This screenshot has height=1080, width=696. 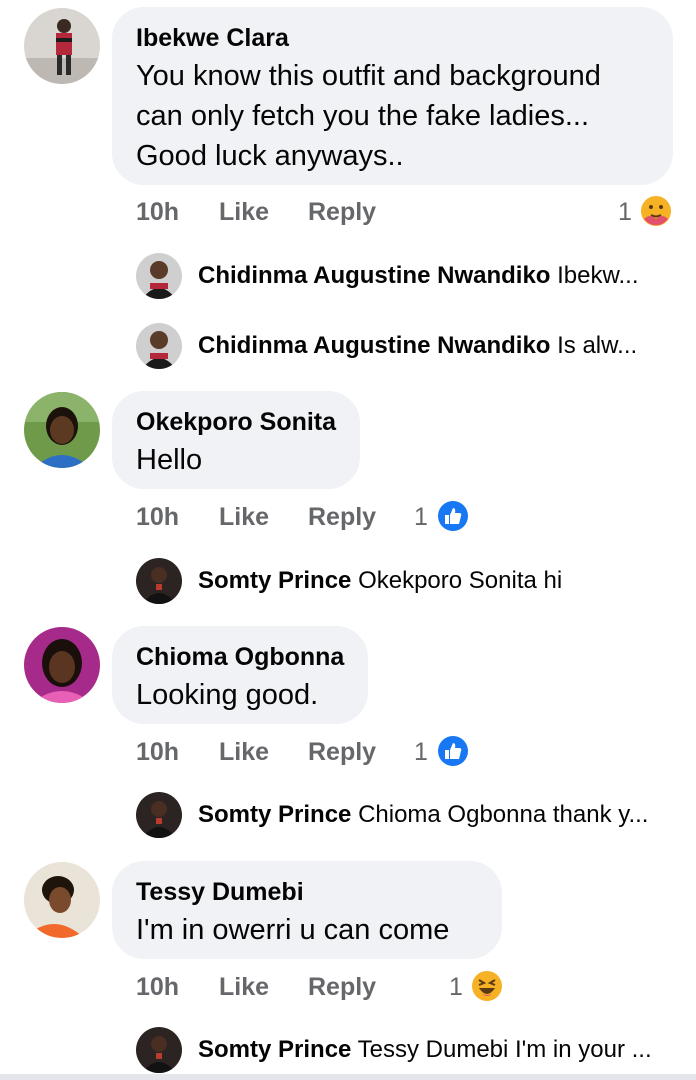 What do you see at coordinates (240, 657) in the screenshot?
I see `comment-author: Chioma Ogbonna` at bounding box center [240, 657].